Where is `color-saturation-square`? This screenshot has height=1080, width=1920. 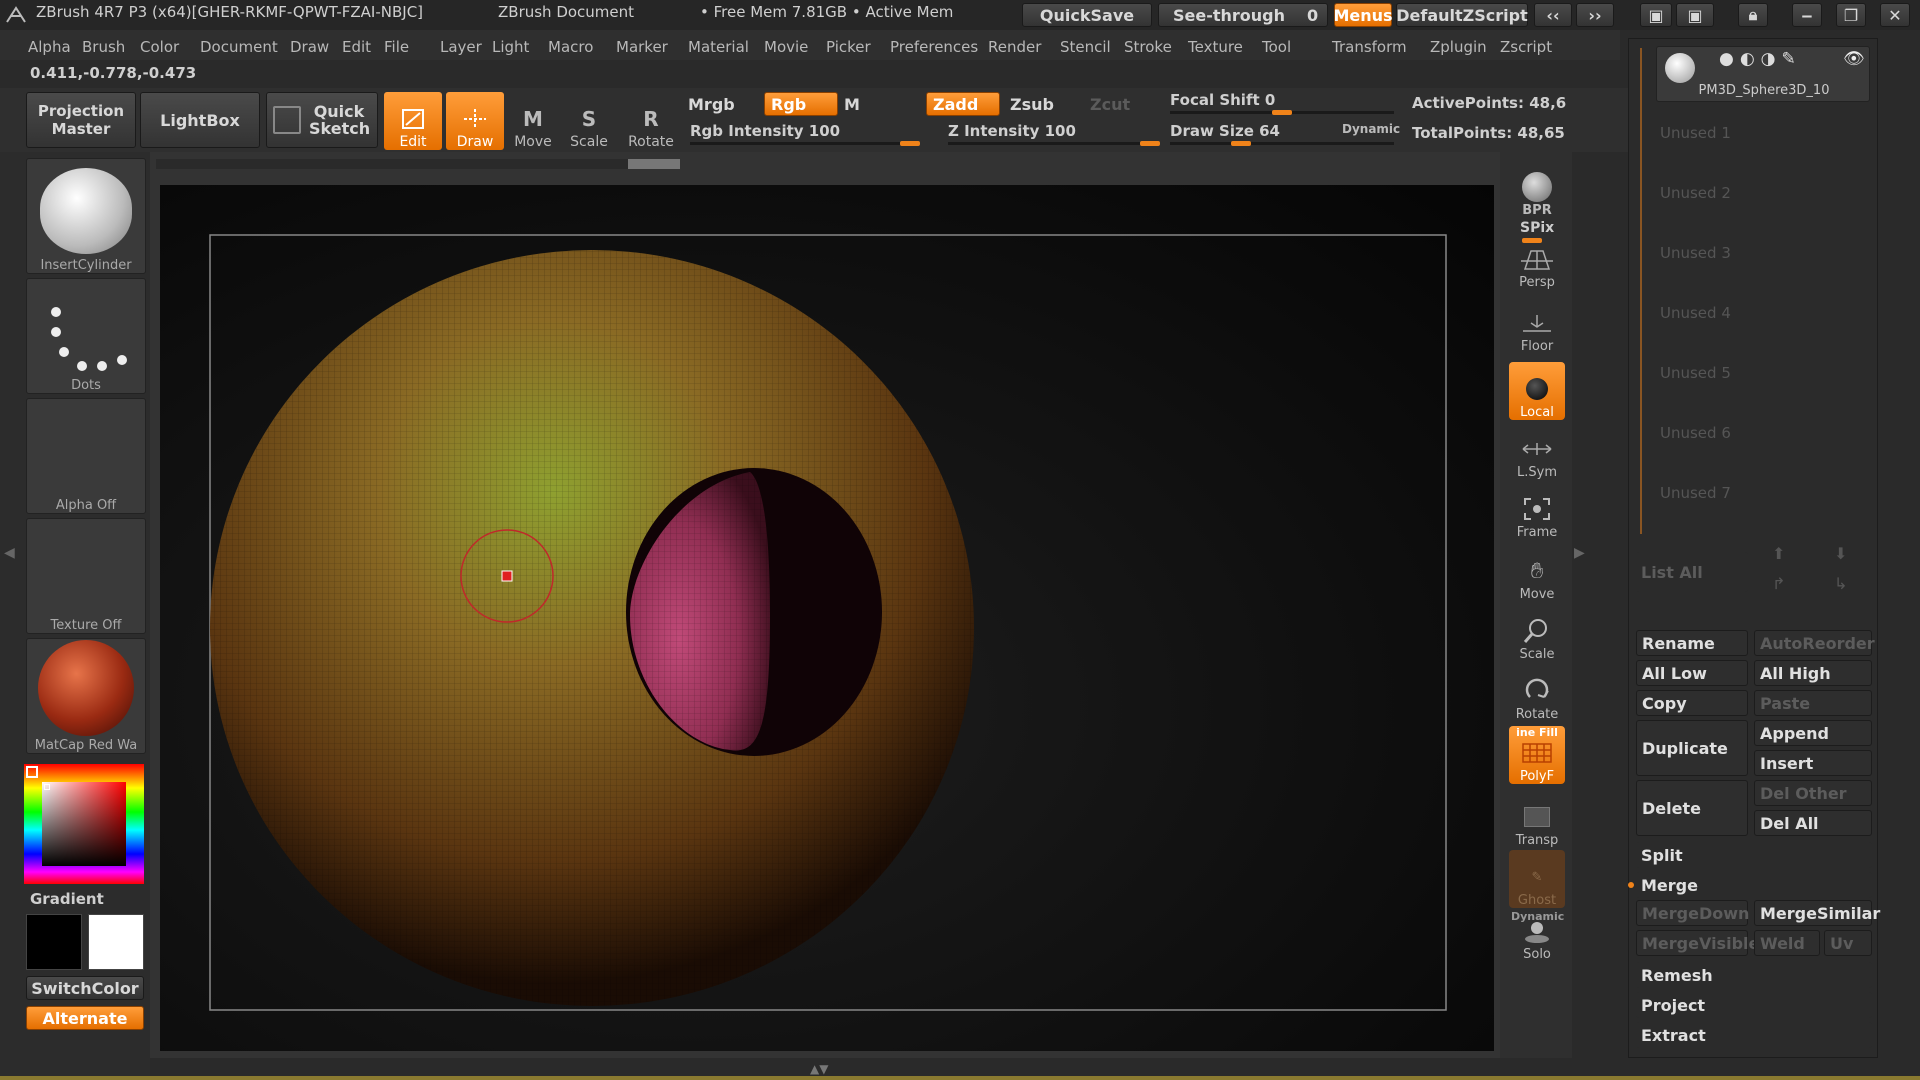 color-saturation-square is located at coordinates (84, 824).